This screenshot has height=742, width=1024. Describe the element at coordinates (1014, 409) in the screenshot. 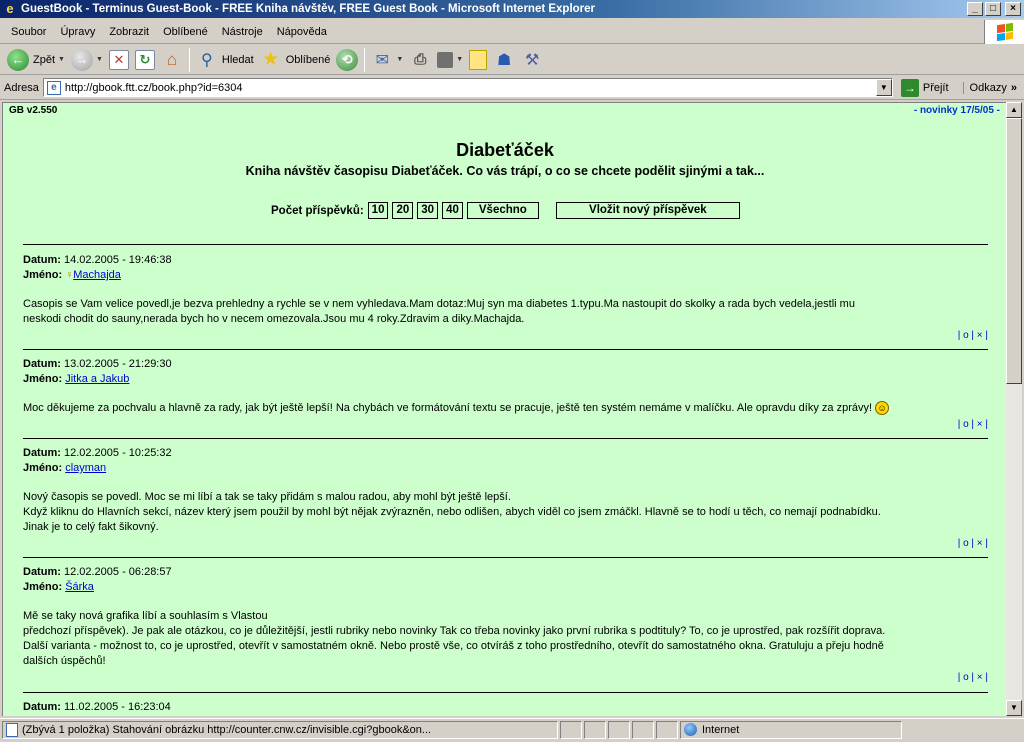

I see `vertical-scrollbar: ▲ ▼` at that location.